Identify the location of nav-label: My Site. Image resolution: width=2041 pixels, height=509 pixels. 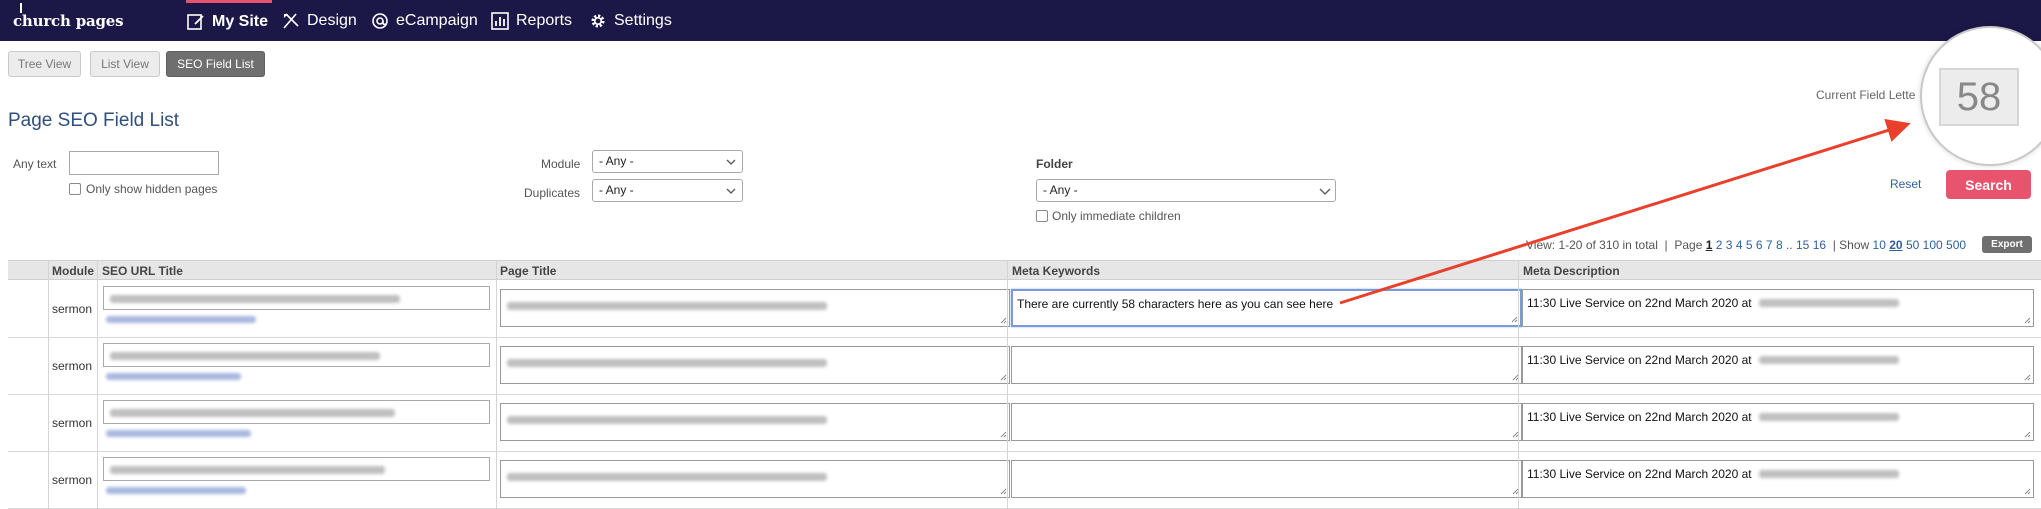
(240, 21).